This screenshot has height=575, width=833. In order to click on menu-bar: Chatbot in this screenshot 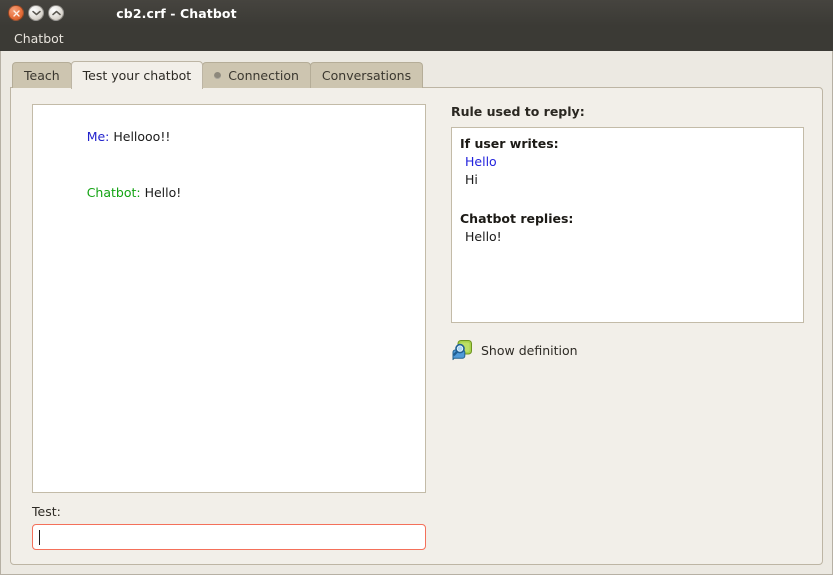, I will do `click(416, 38)`.